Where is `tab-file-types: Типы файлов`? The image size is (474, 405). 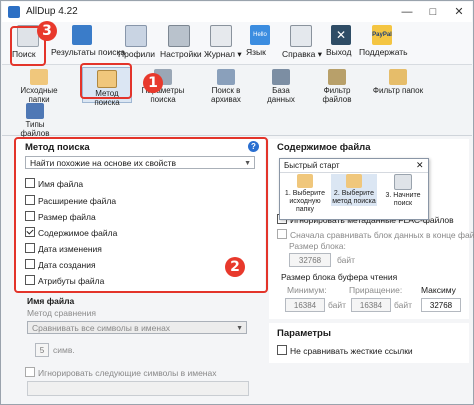 tab-file-types: Типы файлов is located at coordinates (35, 119).